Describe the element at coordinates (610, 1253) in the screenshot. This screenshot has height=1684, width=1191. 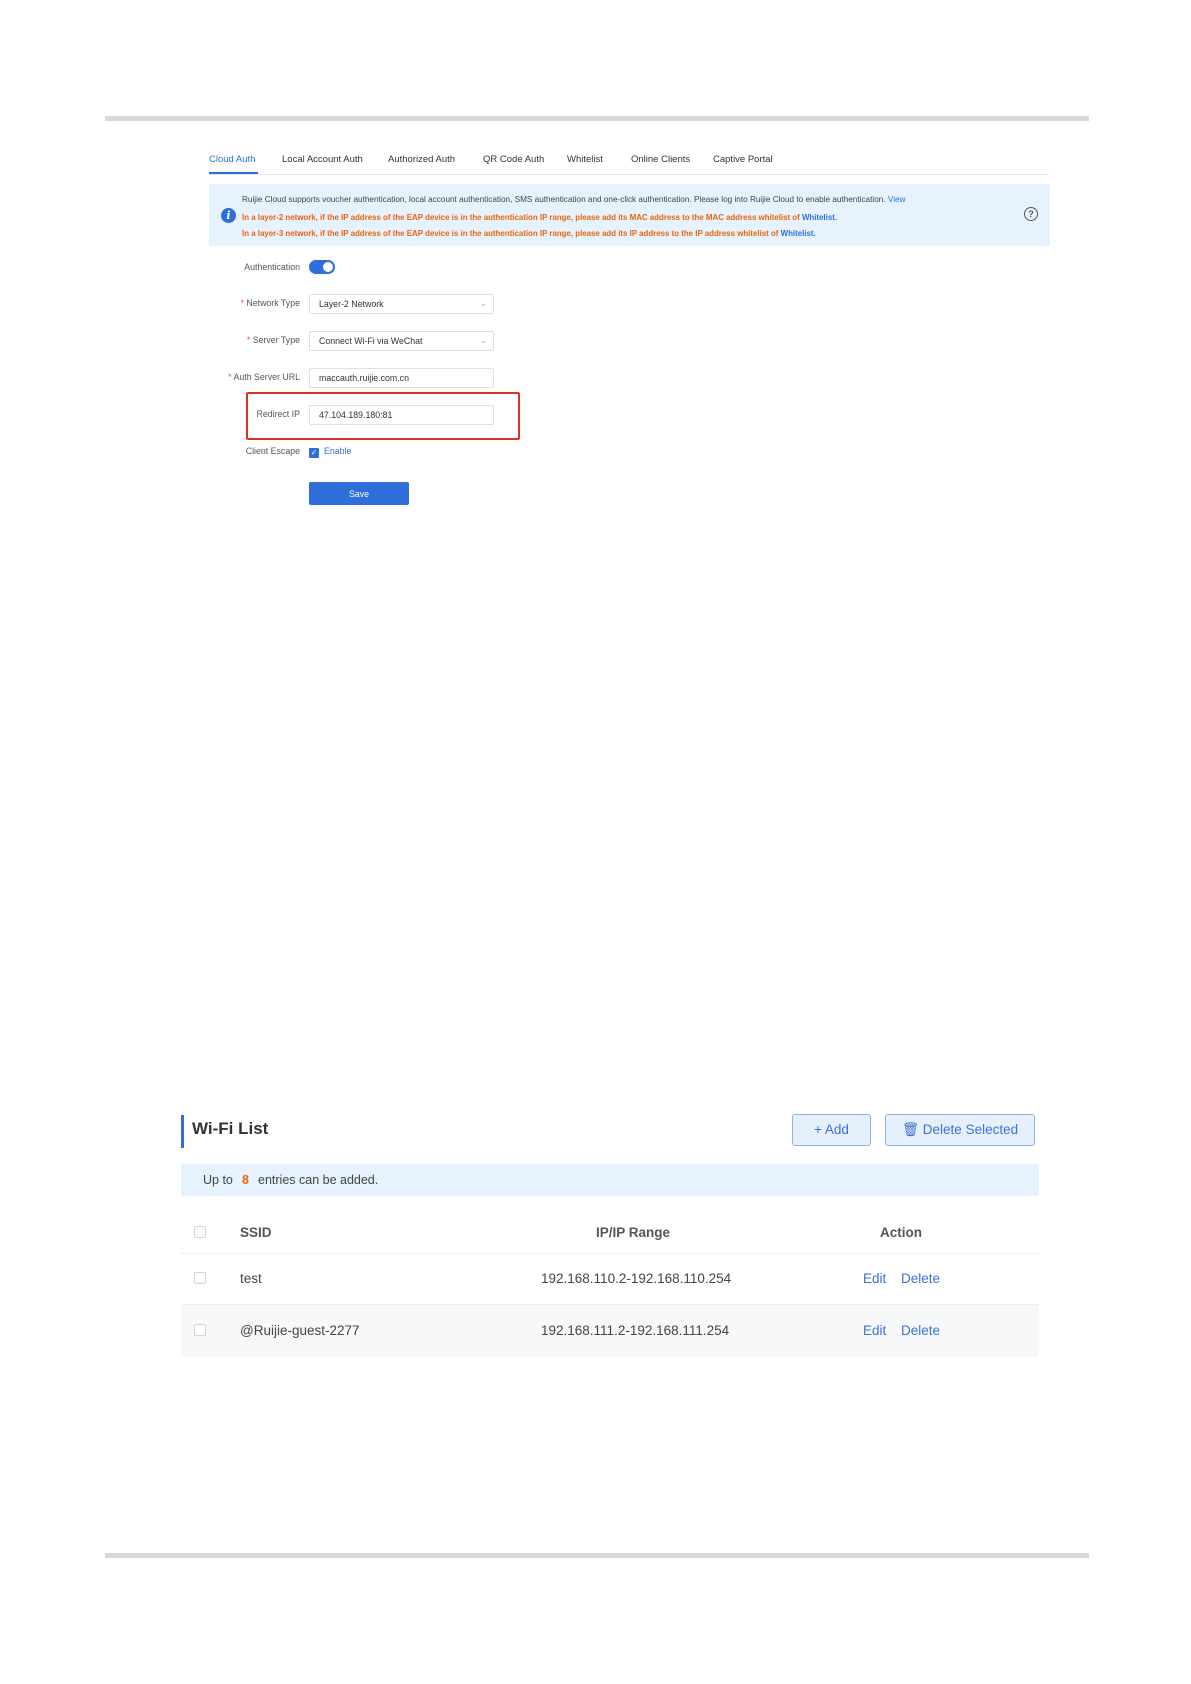
I see `header-divider` at that location.